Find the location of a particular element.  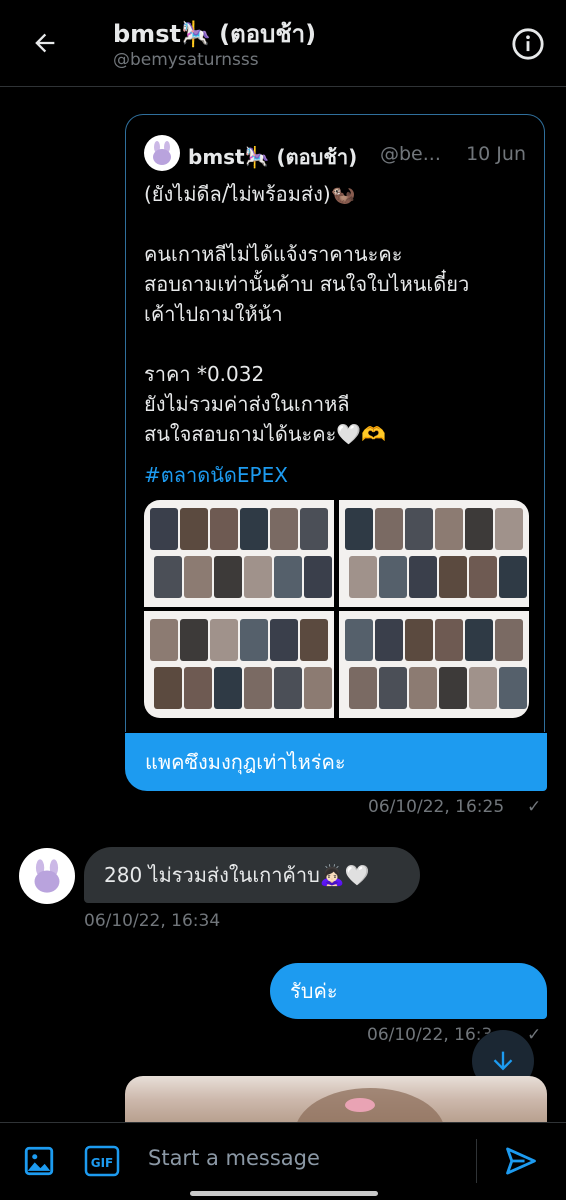

home-indicator is located at coordinates (284, 1193).